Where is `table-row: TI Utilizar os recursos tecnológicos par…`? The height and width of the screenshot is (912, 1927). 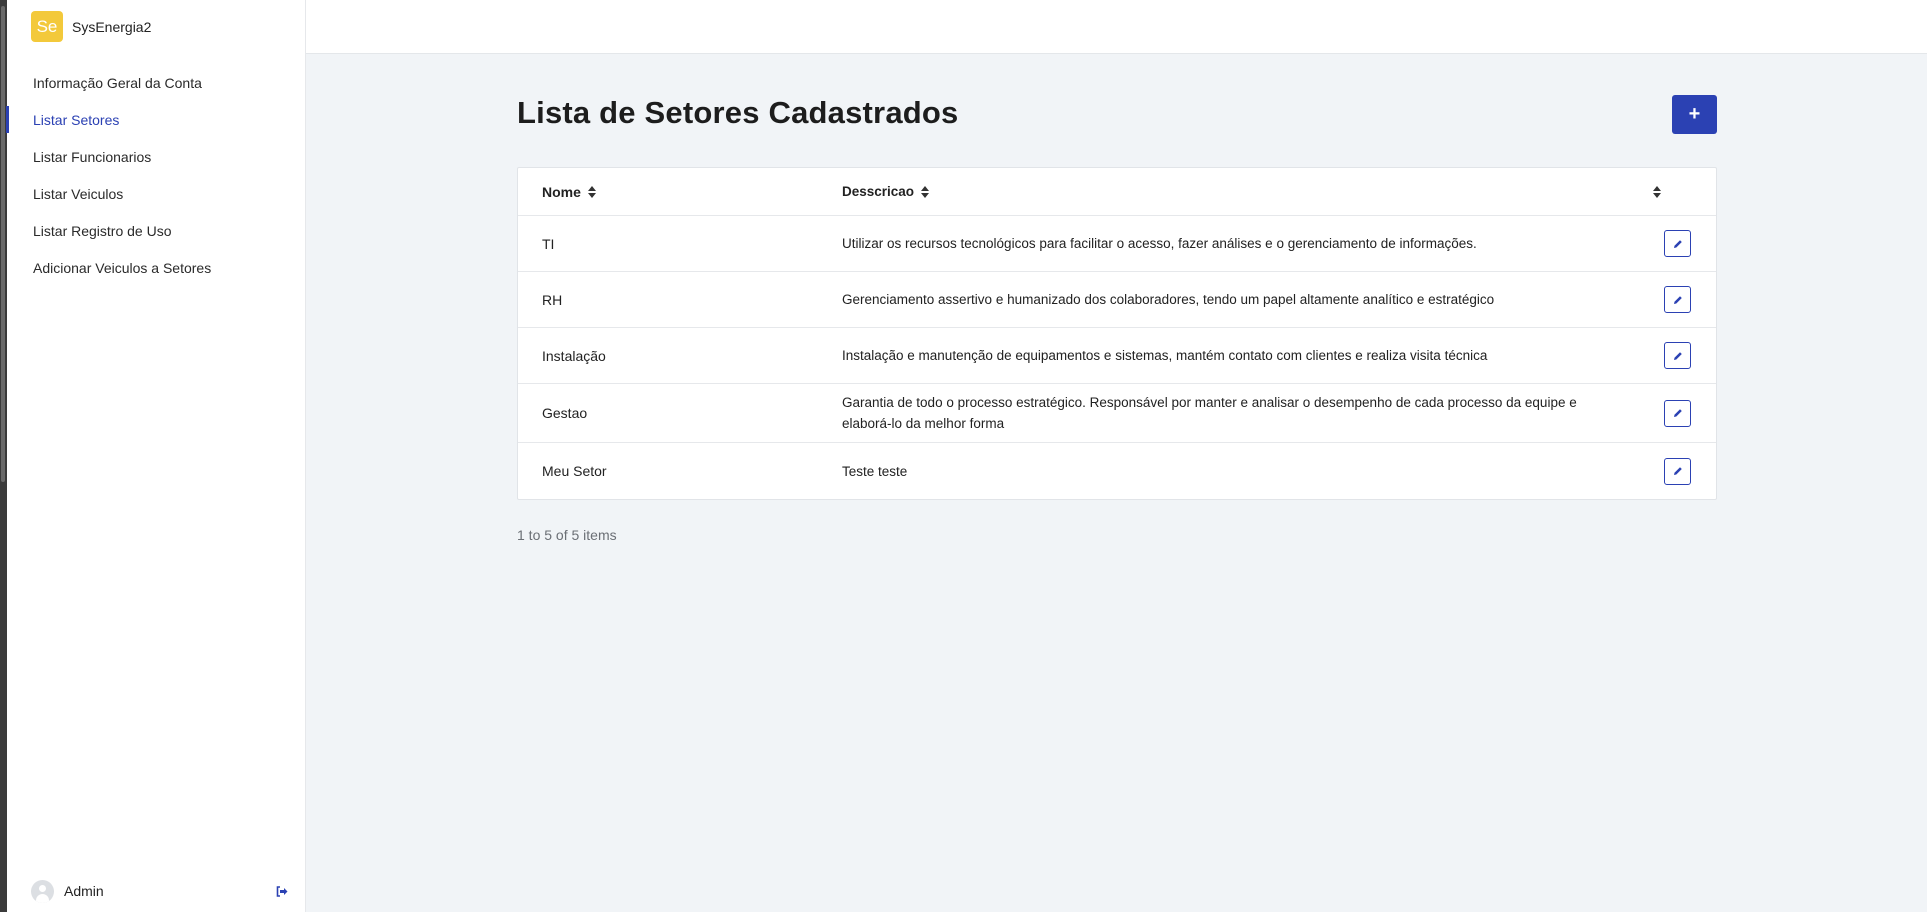 table-row: TI Utilizar os recursos tecnológicos par… is located at coordinates (1117, 244).